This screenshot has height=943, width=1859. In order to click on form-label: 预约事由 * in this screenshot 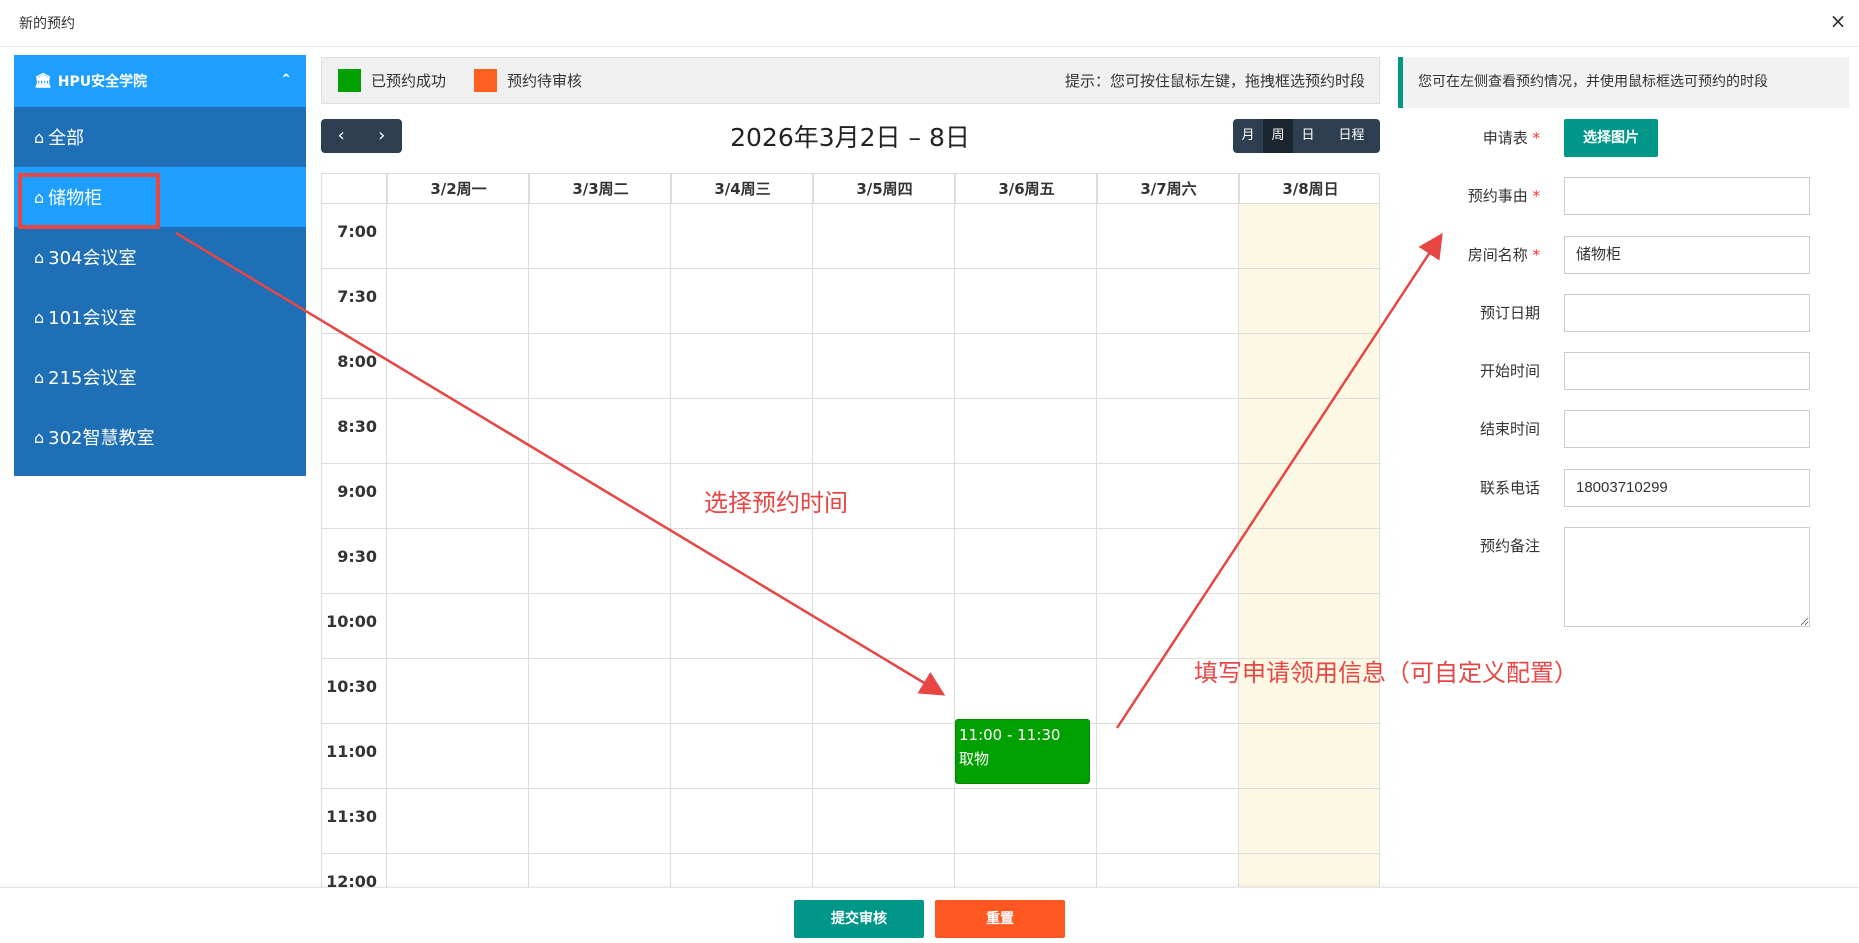, I will do `click(1470, 195)`.